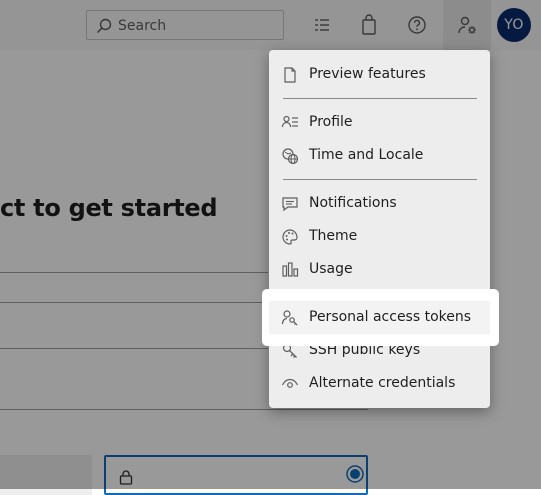  I want to click on menu-item-label: Alternate credentials, so click(382, 383).